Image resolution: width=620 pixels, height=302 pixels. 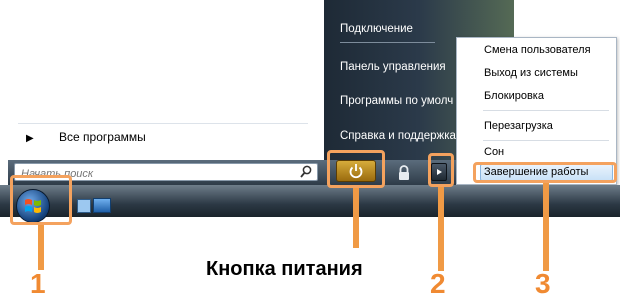 I want to click on right-item-default-programs: Программы по умолч, so click(x=396, y=101).